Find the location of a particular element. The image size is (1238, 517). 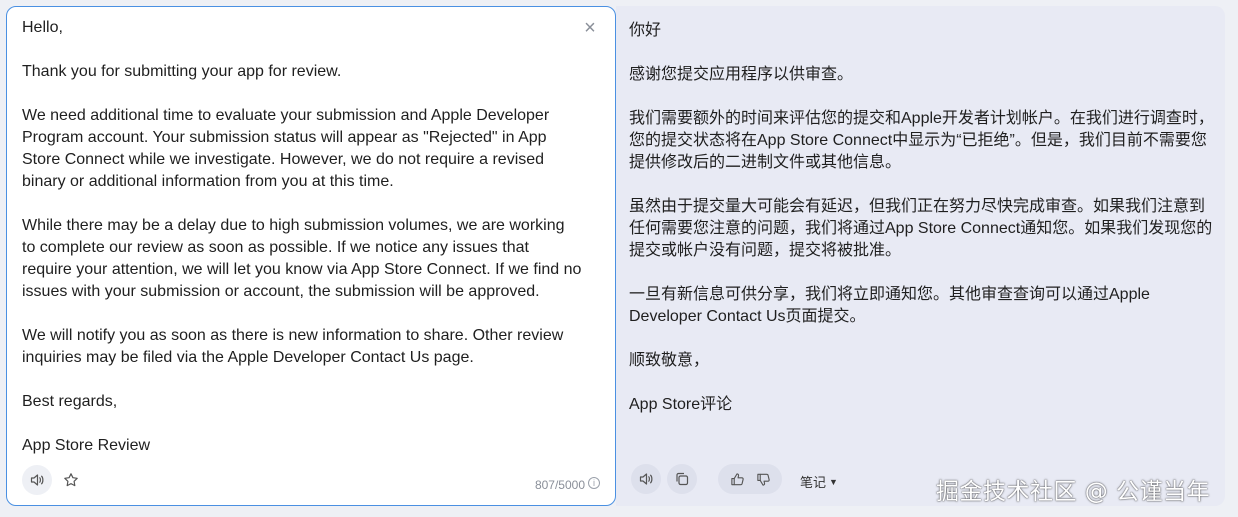

favorite-button is located at coordinates (71, 480).